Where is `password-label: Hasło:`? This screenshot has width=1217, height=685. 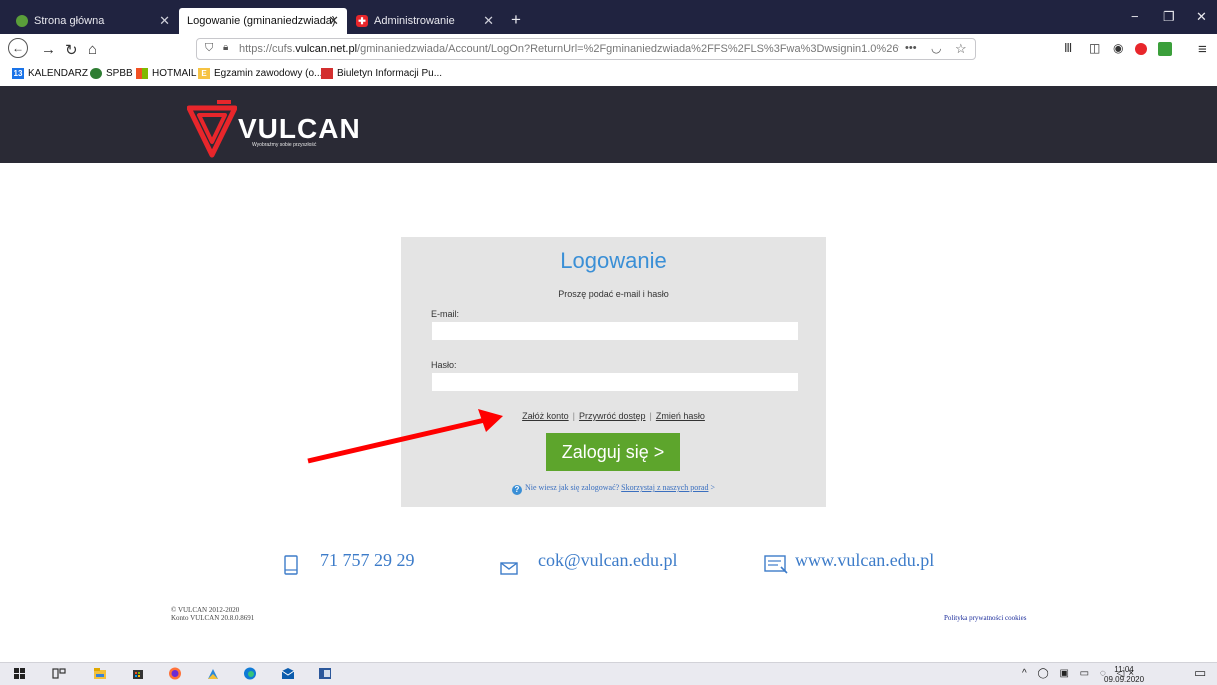 password-label: Hasło: is located at coordinates (444, 365).